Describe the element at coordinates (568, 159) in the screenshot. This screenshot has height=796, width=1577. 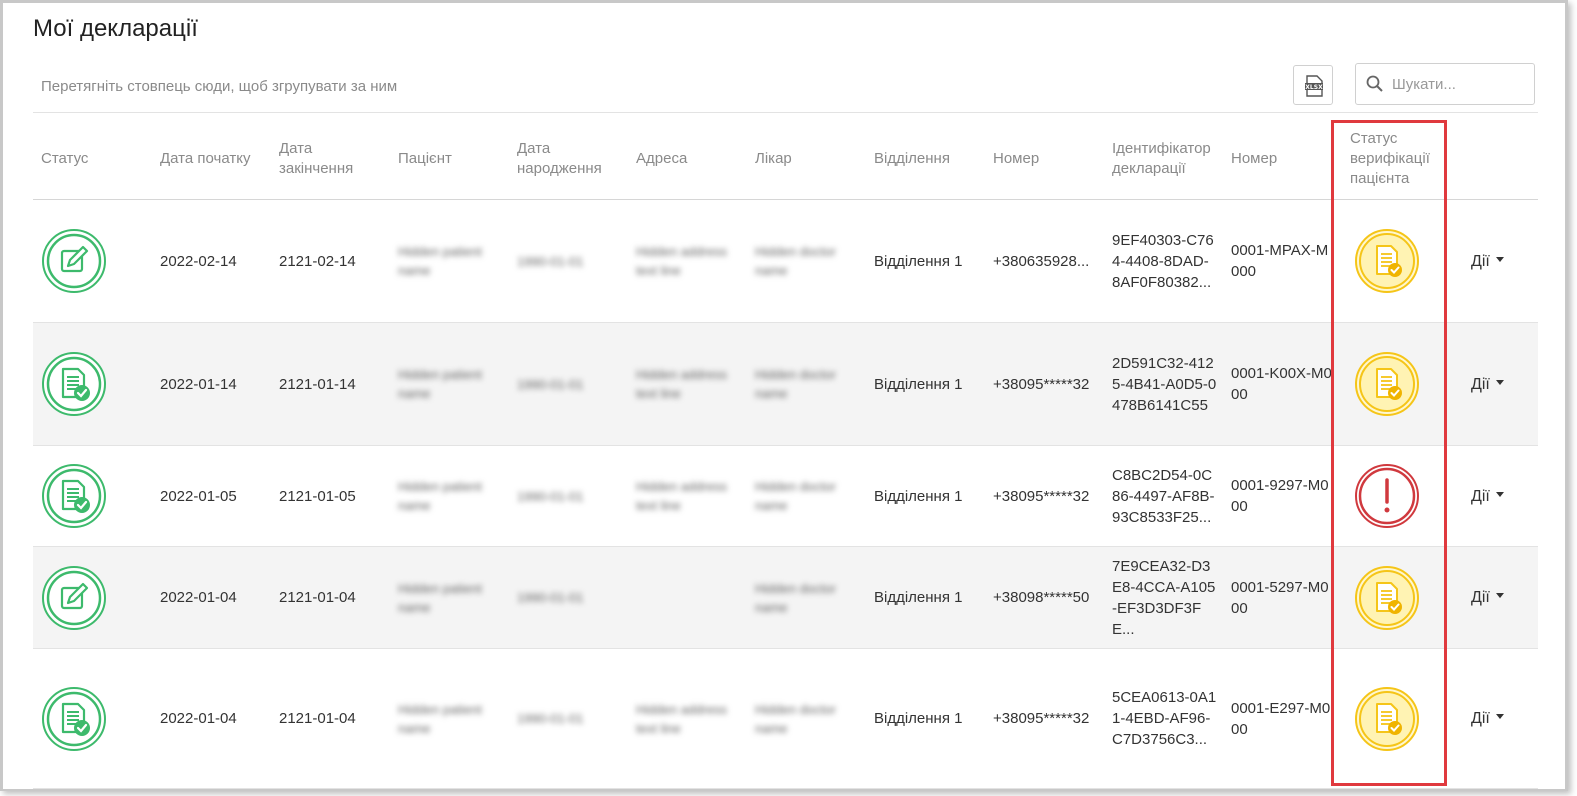
I see `col-header-birth-date: Дата народження` at that location.